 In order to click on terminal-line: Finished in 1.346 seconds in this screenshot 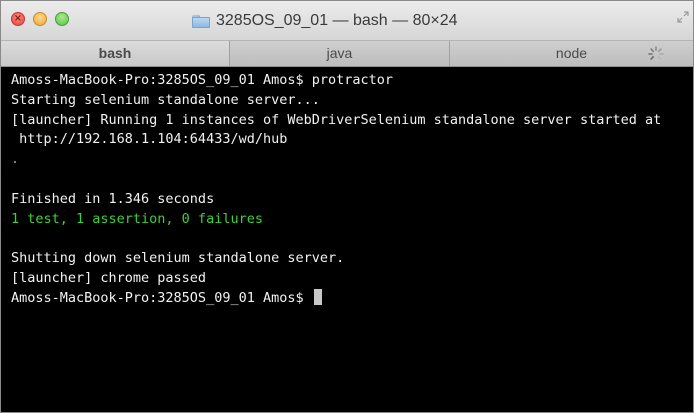, I will do `click(113, 198)`.